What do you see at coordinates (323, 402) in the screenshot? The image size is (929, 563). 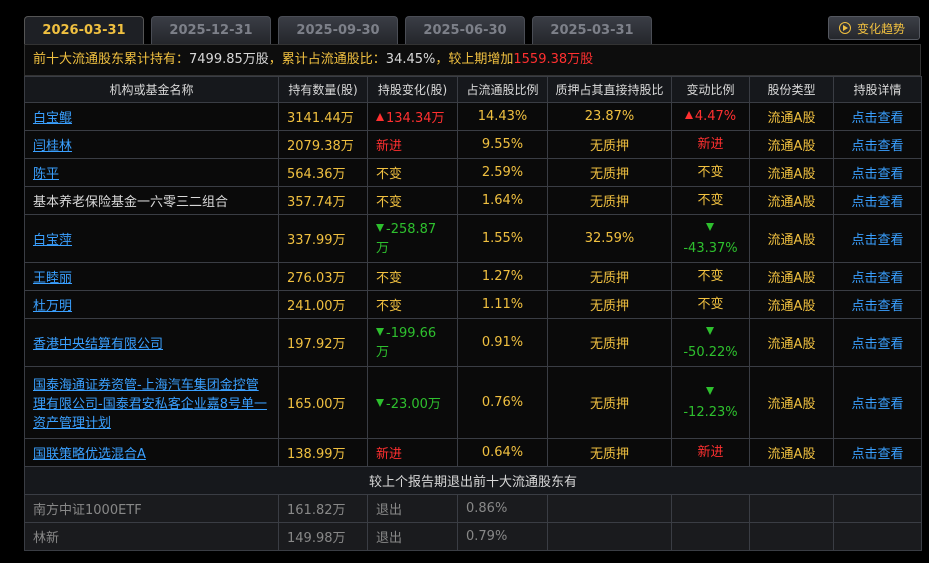 I see `hold-amount: 165.00万` at bounding box center [323, 402].